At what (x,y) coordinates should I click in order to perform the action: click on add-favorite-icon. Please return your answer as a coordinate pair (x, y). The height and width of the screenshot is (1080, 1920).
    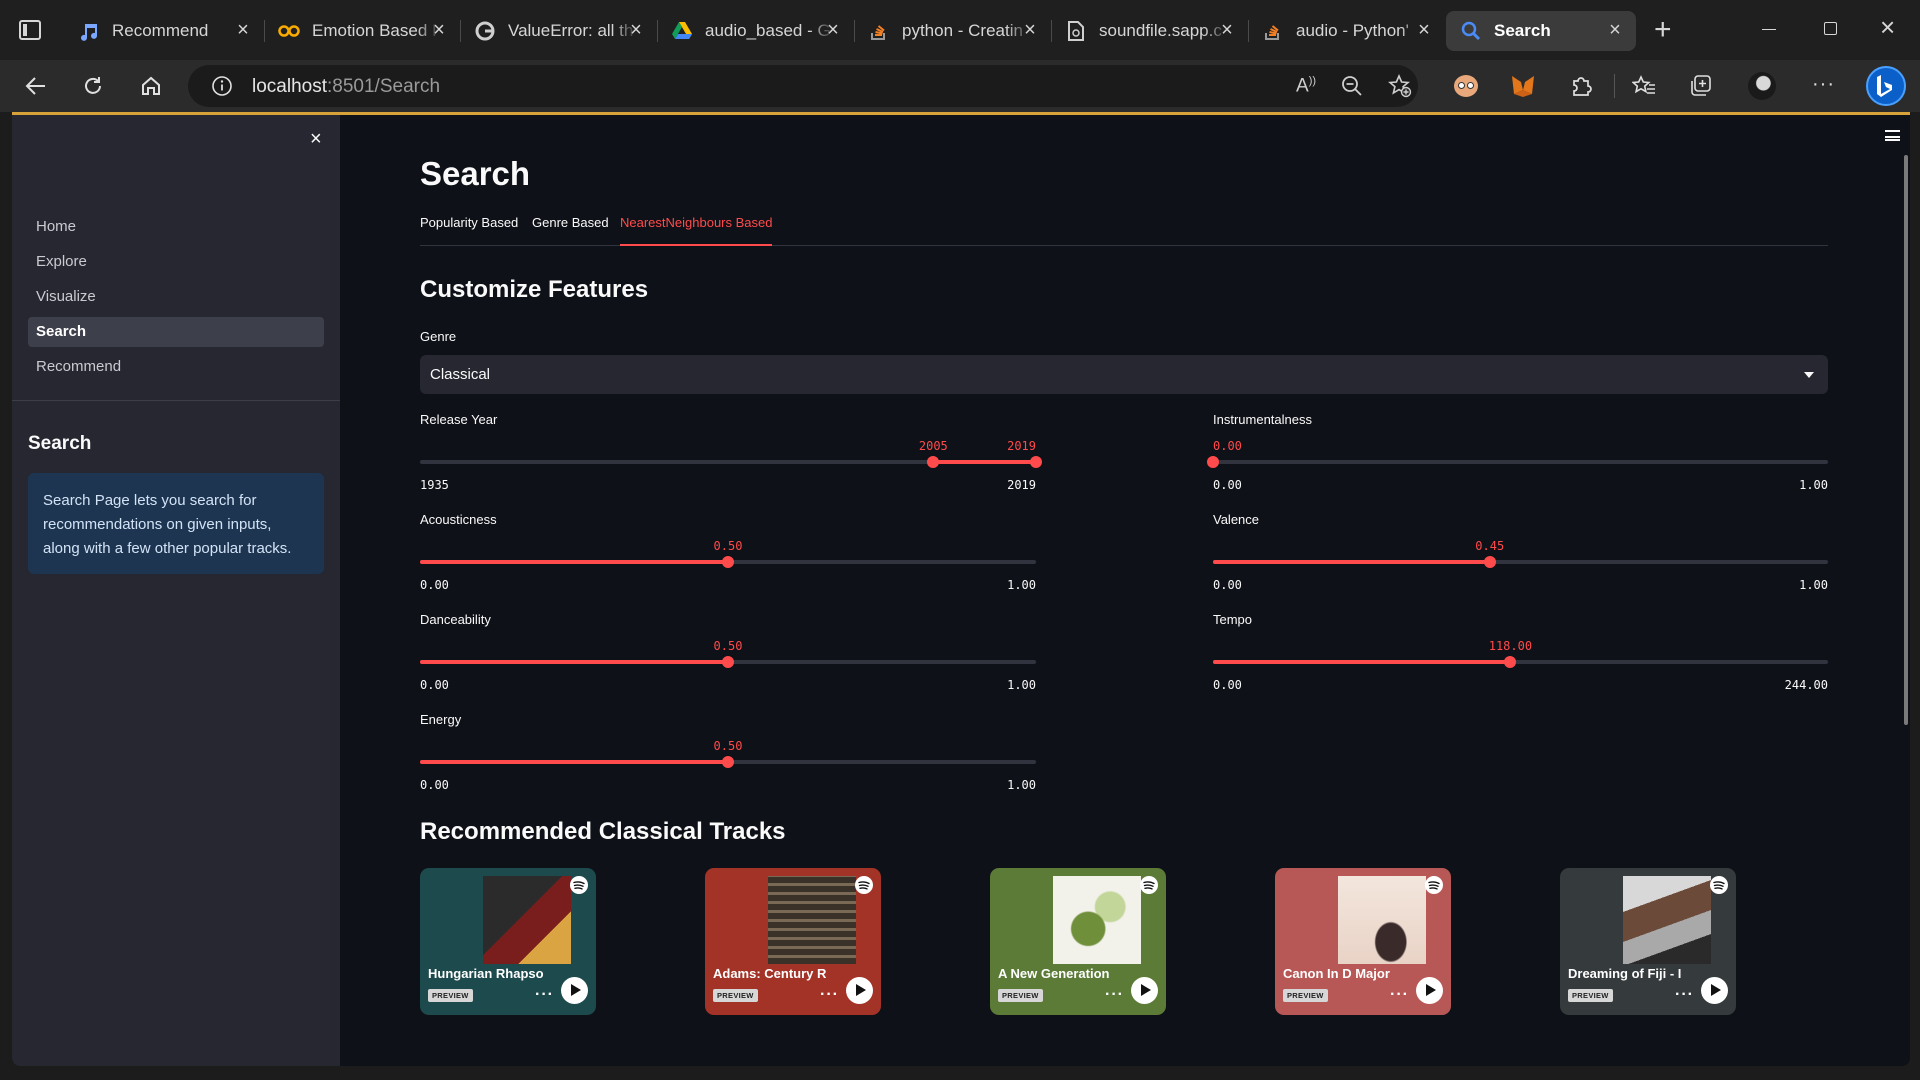
    Looking at the image, I should click on (1400, 86).